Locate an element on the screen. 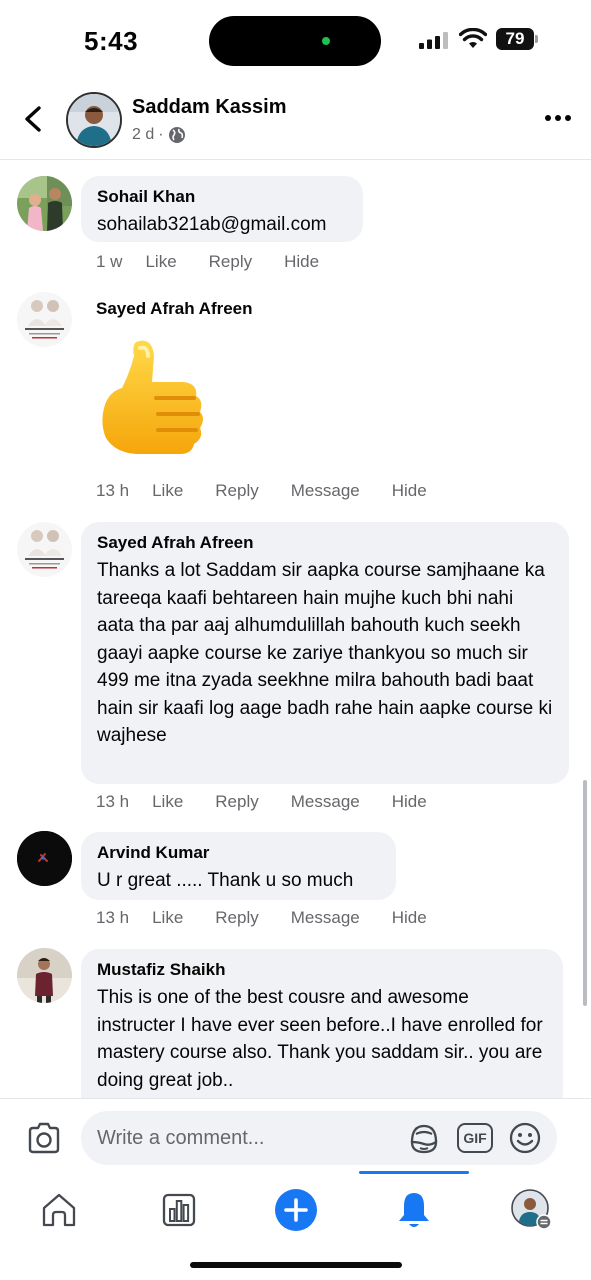 The height and width of the screenshot is (1280, 591). commenter-name: Mustafiz Shaikh is located at coordinates (322, 970).